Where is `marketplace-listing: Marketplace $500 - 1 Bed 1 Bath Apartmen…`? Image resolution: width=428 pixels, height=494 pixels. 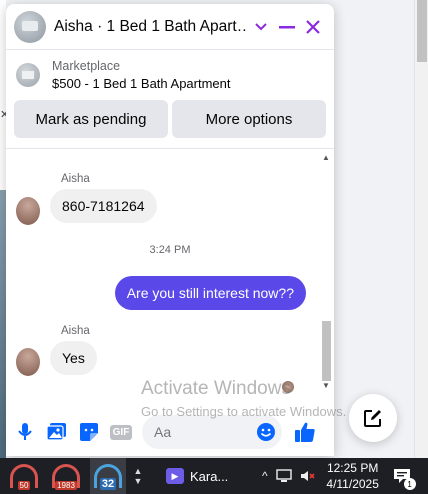
marketplace-listing: Marketplace $500 - 1 Bed 1 Bath Apartmen… is located at coordinates (170, 75).